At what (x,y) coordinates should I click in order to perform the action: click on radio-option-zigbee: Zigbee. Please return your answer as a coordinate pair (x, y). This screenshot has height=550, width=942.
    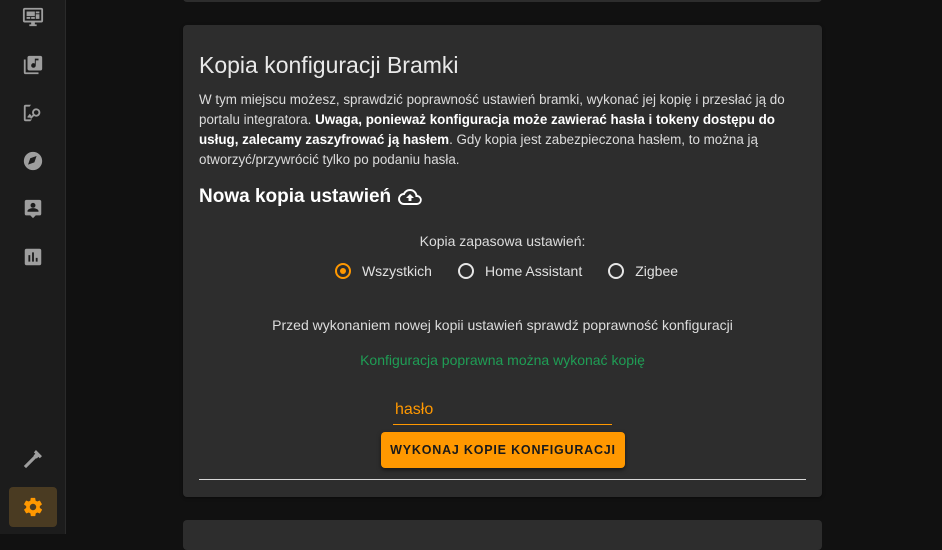
    Looking at the image, I should click on (643, 271).